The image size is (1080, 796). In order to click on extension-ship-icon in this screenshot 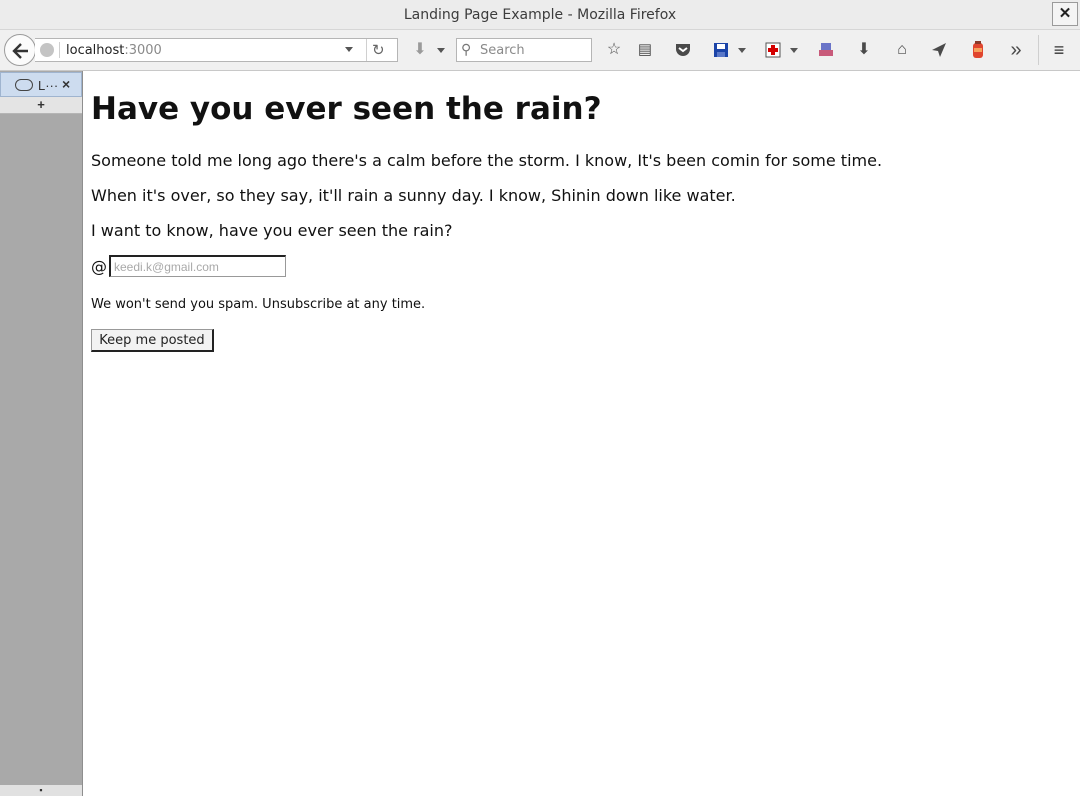, I will do `click(826, 50)`.